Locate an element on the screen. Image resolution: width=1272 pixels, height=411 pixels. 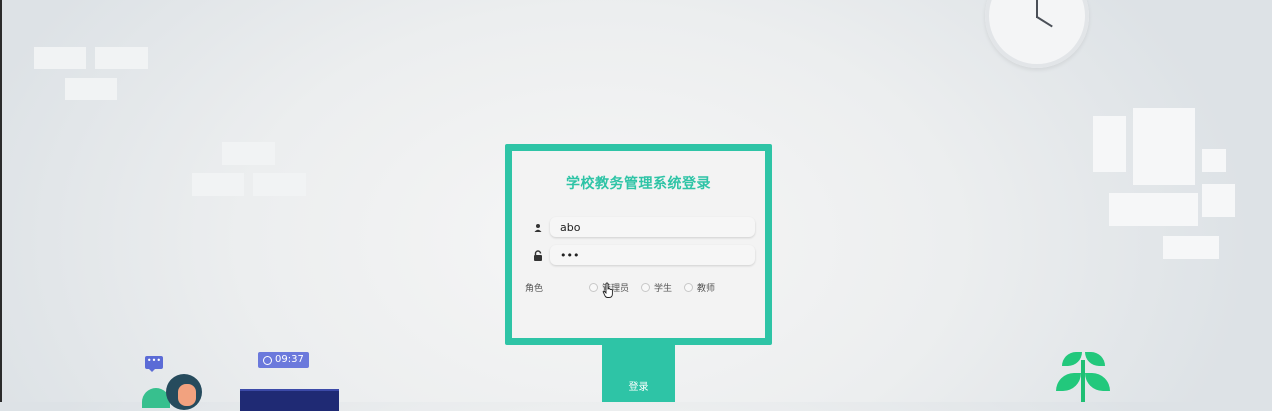
clock-icon is located at coordinates (267, 360).